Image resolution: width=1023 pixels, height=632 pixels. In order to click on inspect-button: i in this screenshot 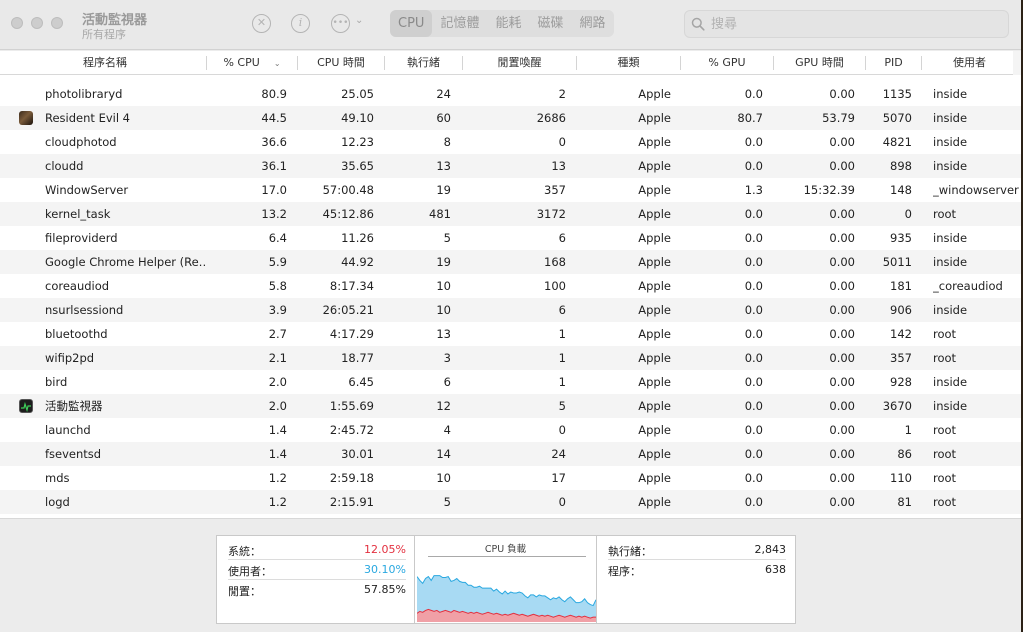, I will do `click(300, 23)`.